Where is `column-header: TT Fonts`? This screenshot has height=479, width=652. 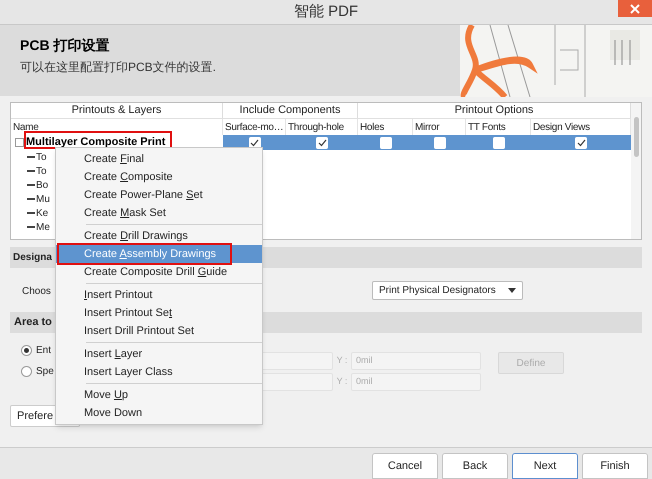 column-header: TT Fonts is located at coordinates (487, 127).